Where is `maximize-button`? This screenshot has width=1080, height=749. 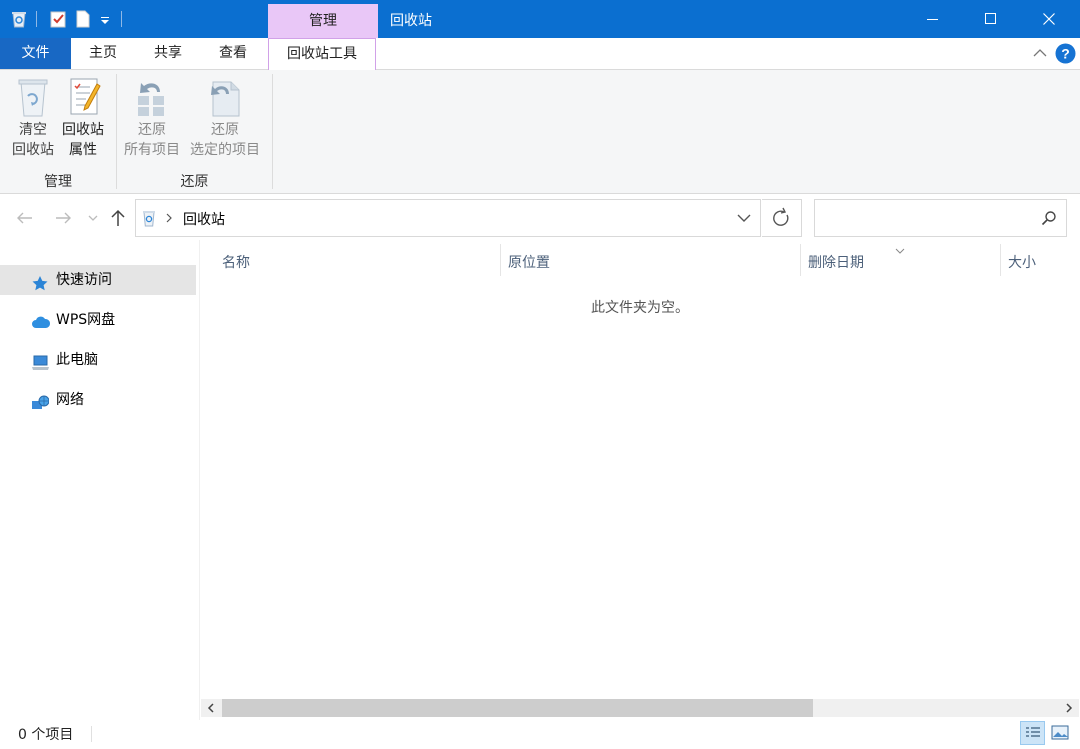 maximize-button is located at coordinates (991, 19).